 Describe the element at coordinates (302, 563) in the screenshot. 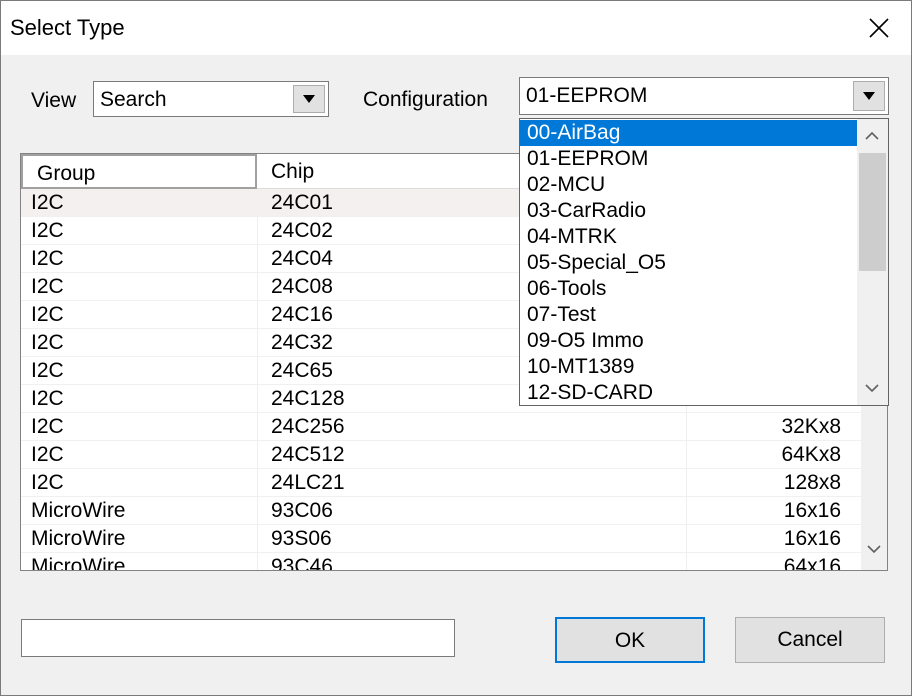

I see `cell-chip: 93C46` at that location.